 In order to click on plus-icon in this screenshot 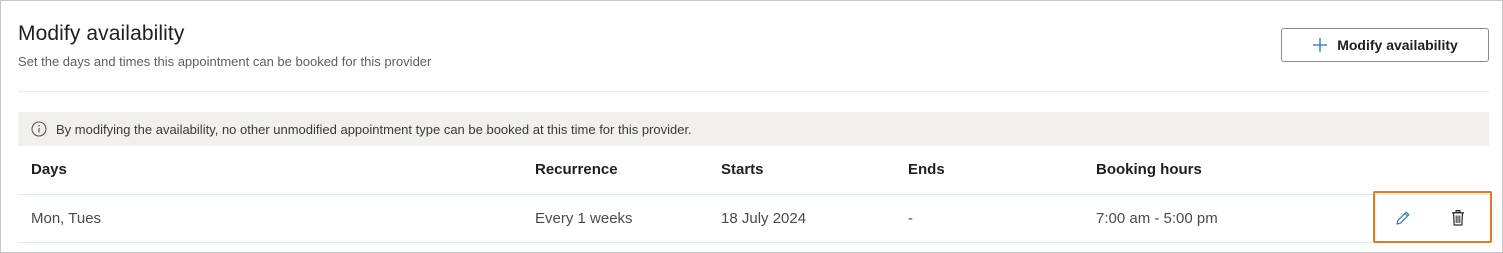, I will do `click(1320, 45)`.